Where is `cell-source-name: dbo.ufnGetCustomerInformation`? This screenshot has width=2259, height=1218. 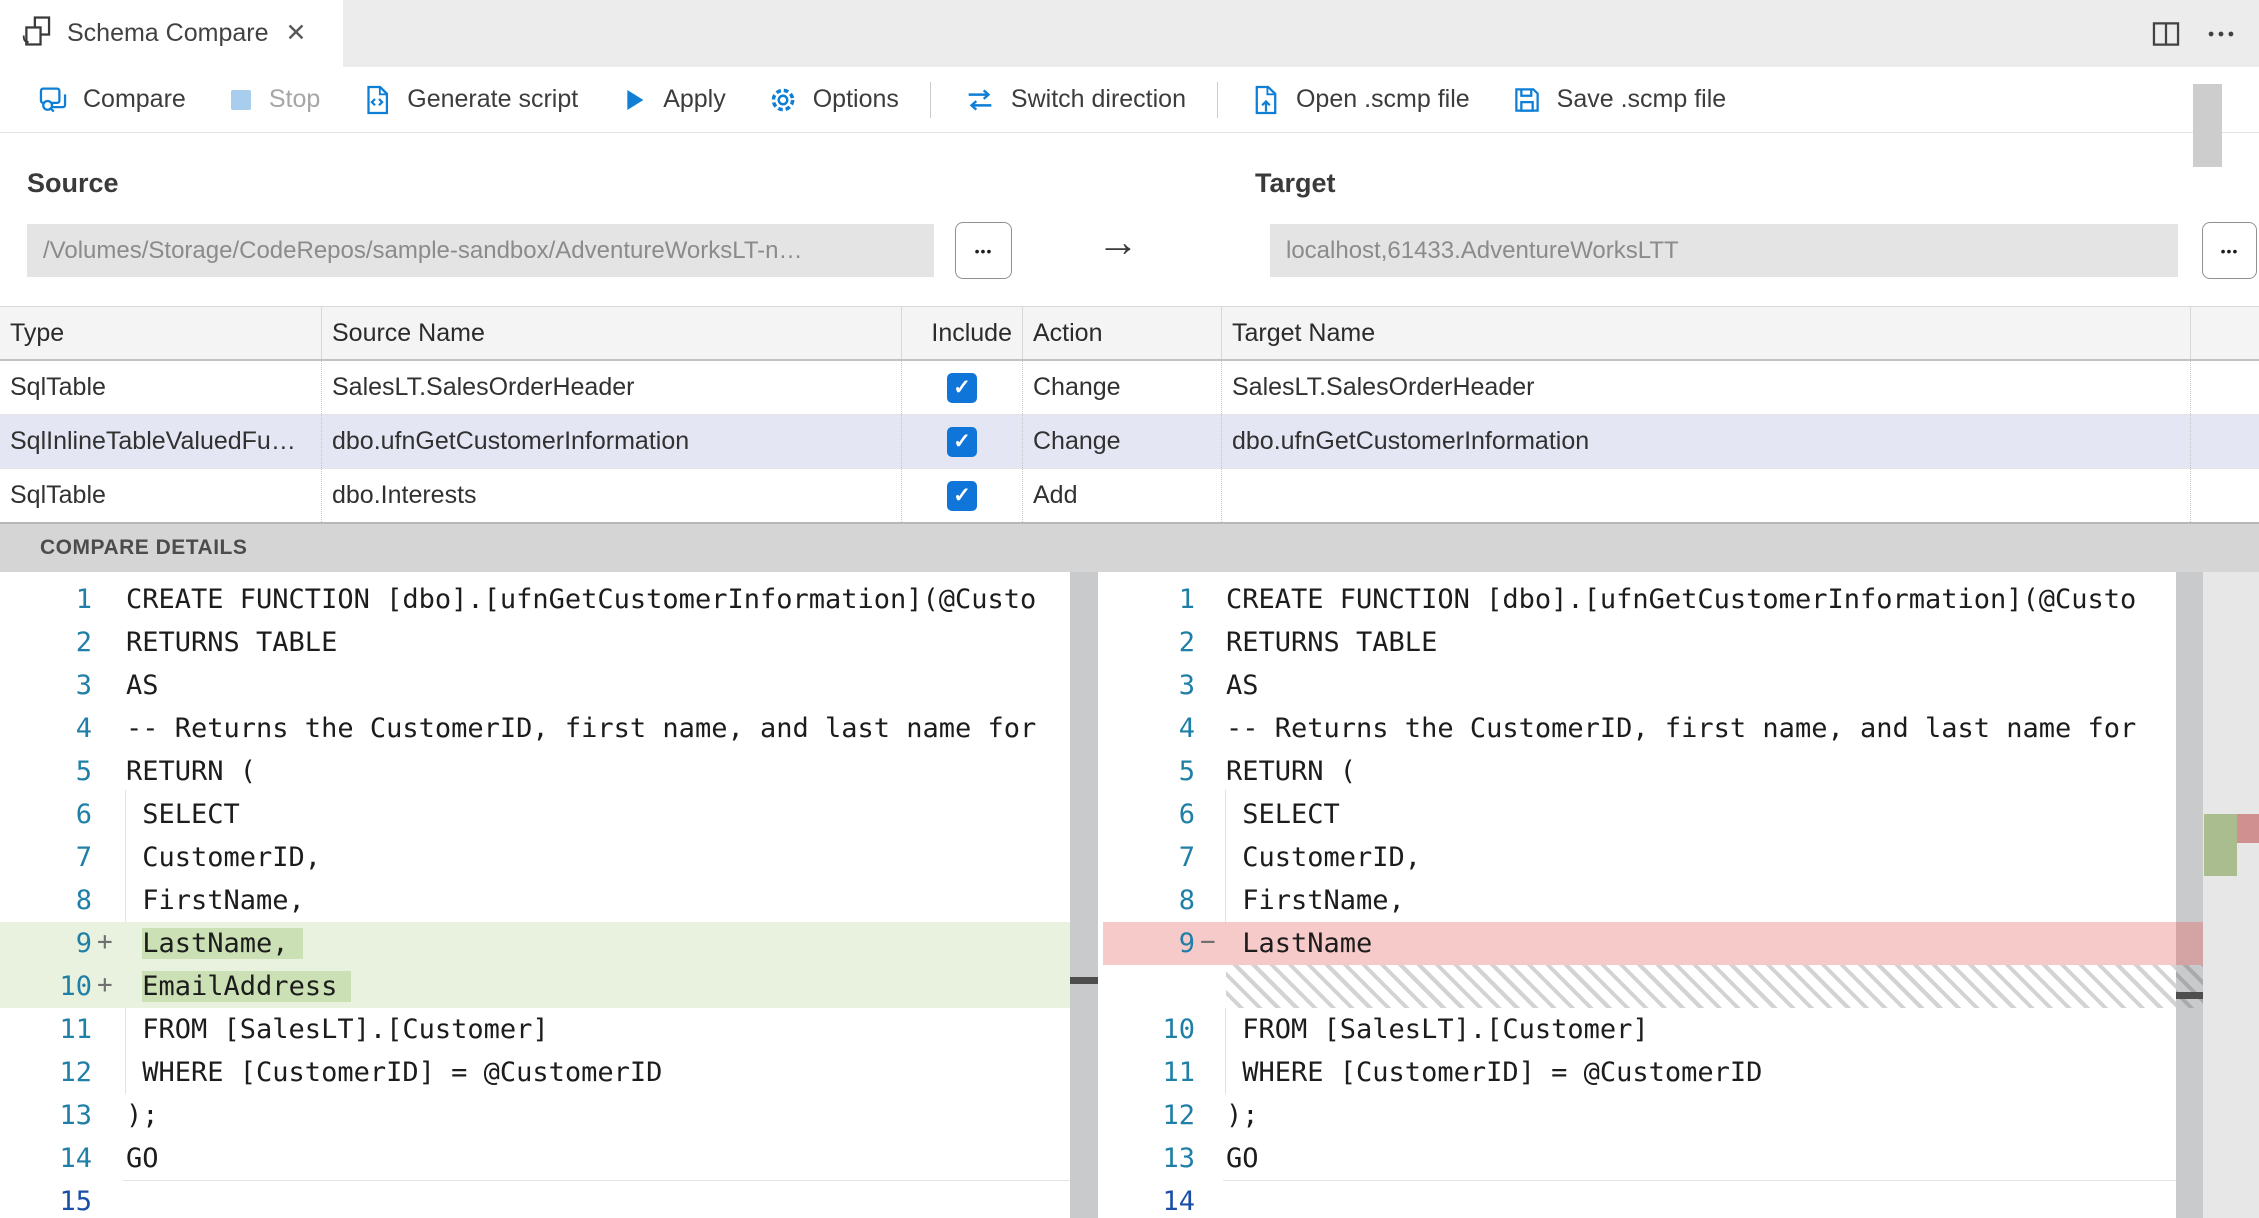
cell-source-name: dbo.ufnGetCustomerInformation is located at coordinates (612, 441).